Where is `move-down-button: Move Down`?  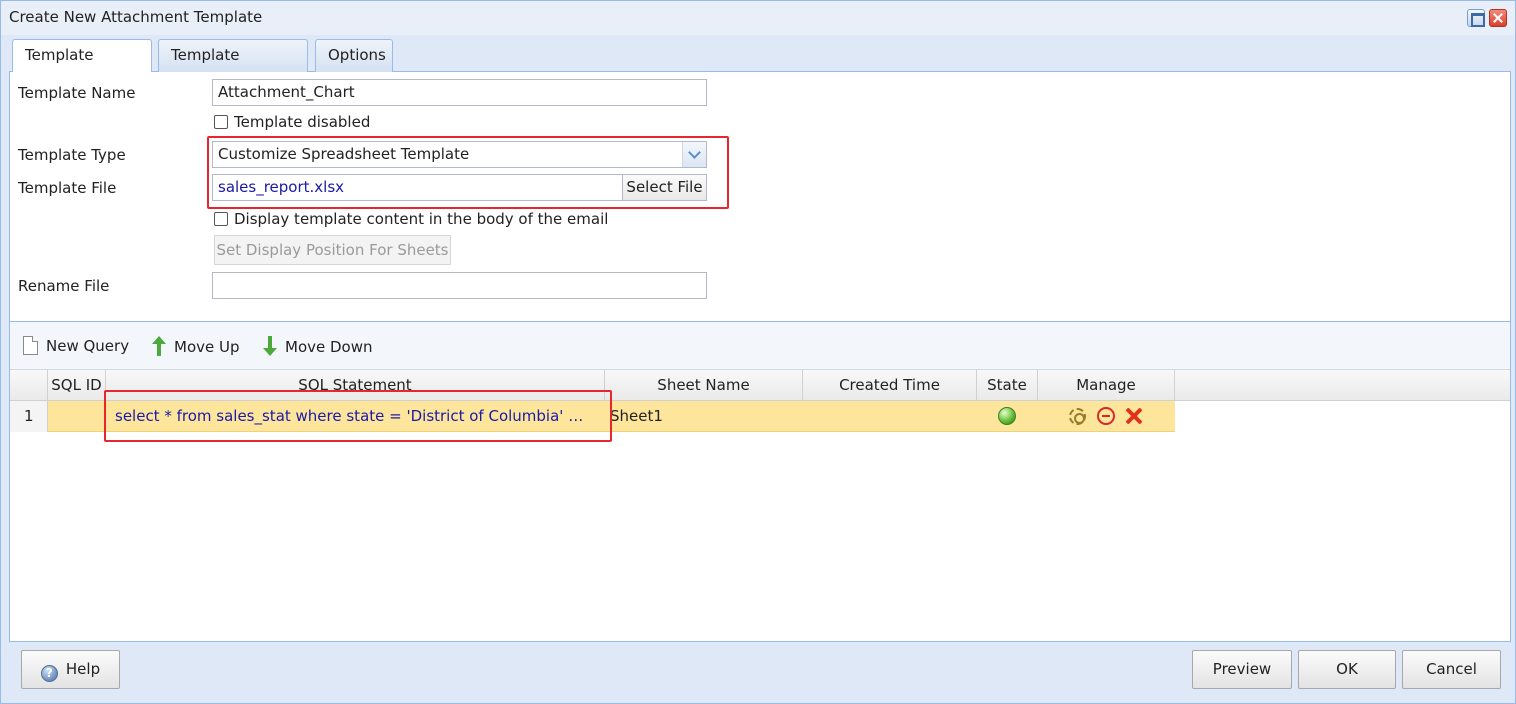 move-down-button: Move Down is located at coordinates (318, 346).